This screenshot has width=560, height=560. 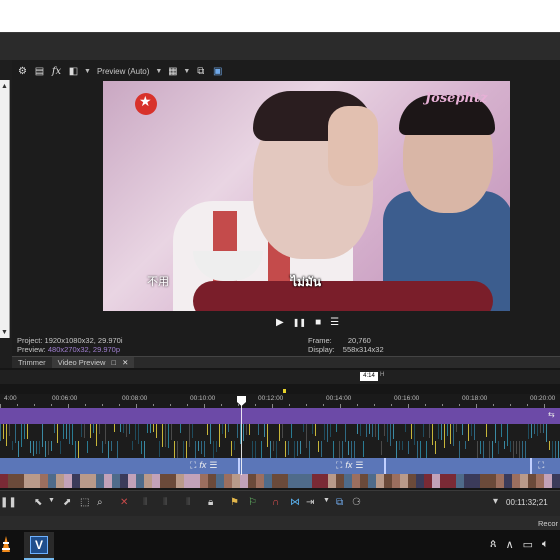 I want to click on ripple-dropdown-icon: ▼, so click(x=326, y=500).